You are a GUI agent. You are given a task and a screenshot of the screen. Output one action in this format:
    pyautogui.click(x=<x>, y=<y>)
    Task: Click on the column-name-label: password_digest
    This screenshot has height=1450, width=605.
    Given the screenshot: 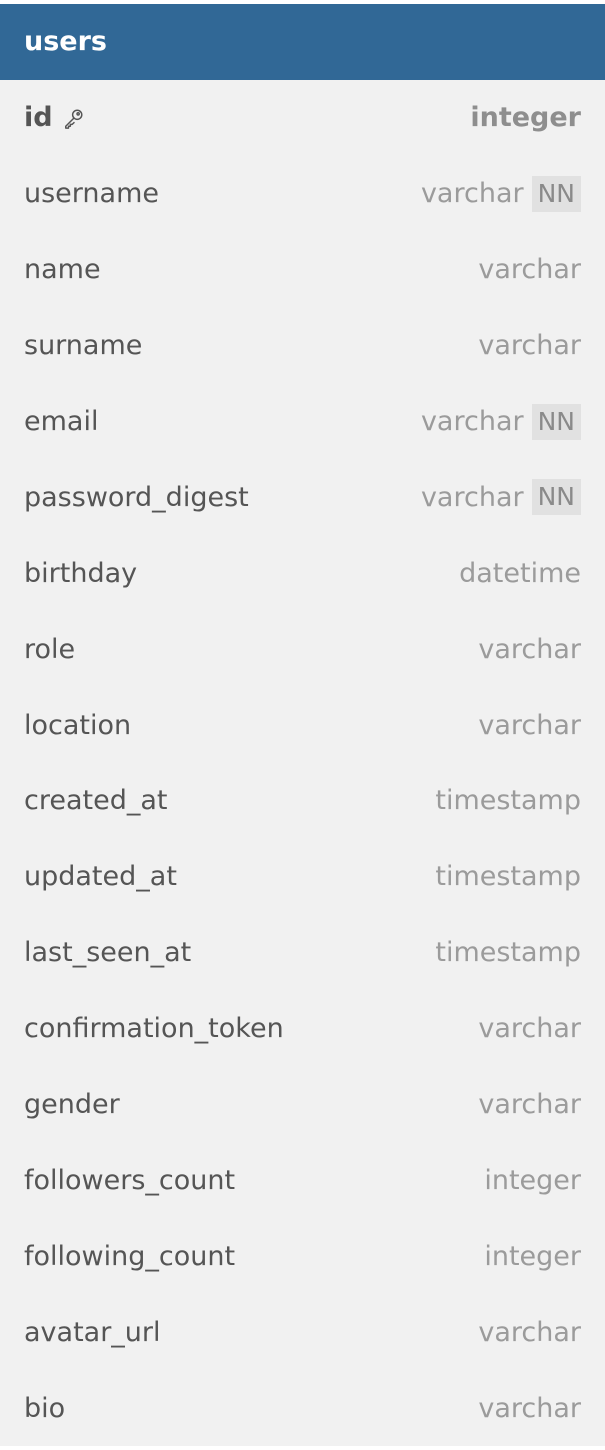 What is the action you would take?
    pyautogui.click(x=136, y=497)
    